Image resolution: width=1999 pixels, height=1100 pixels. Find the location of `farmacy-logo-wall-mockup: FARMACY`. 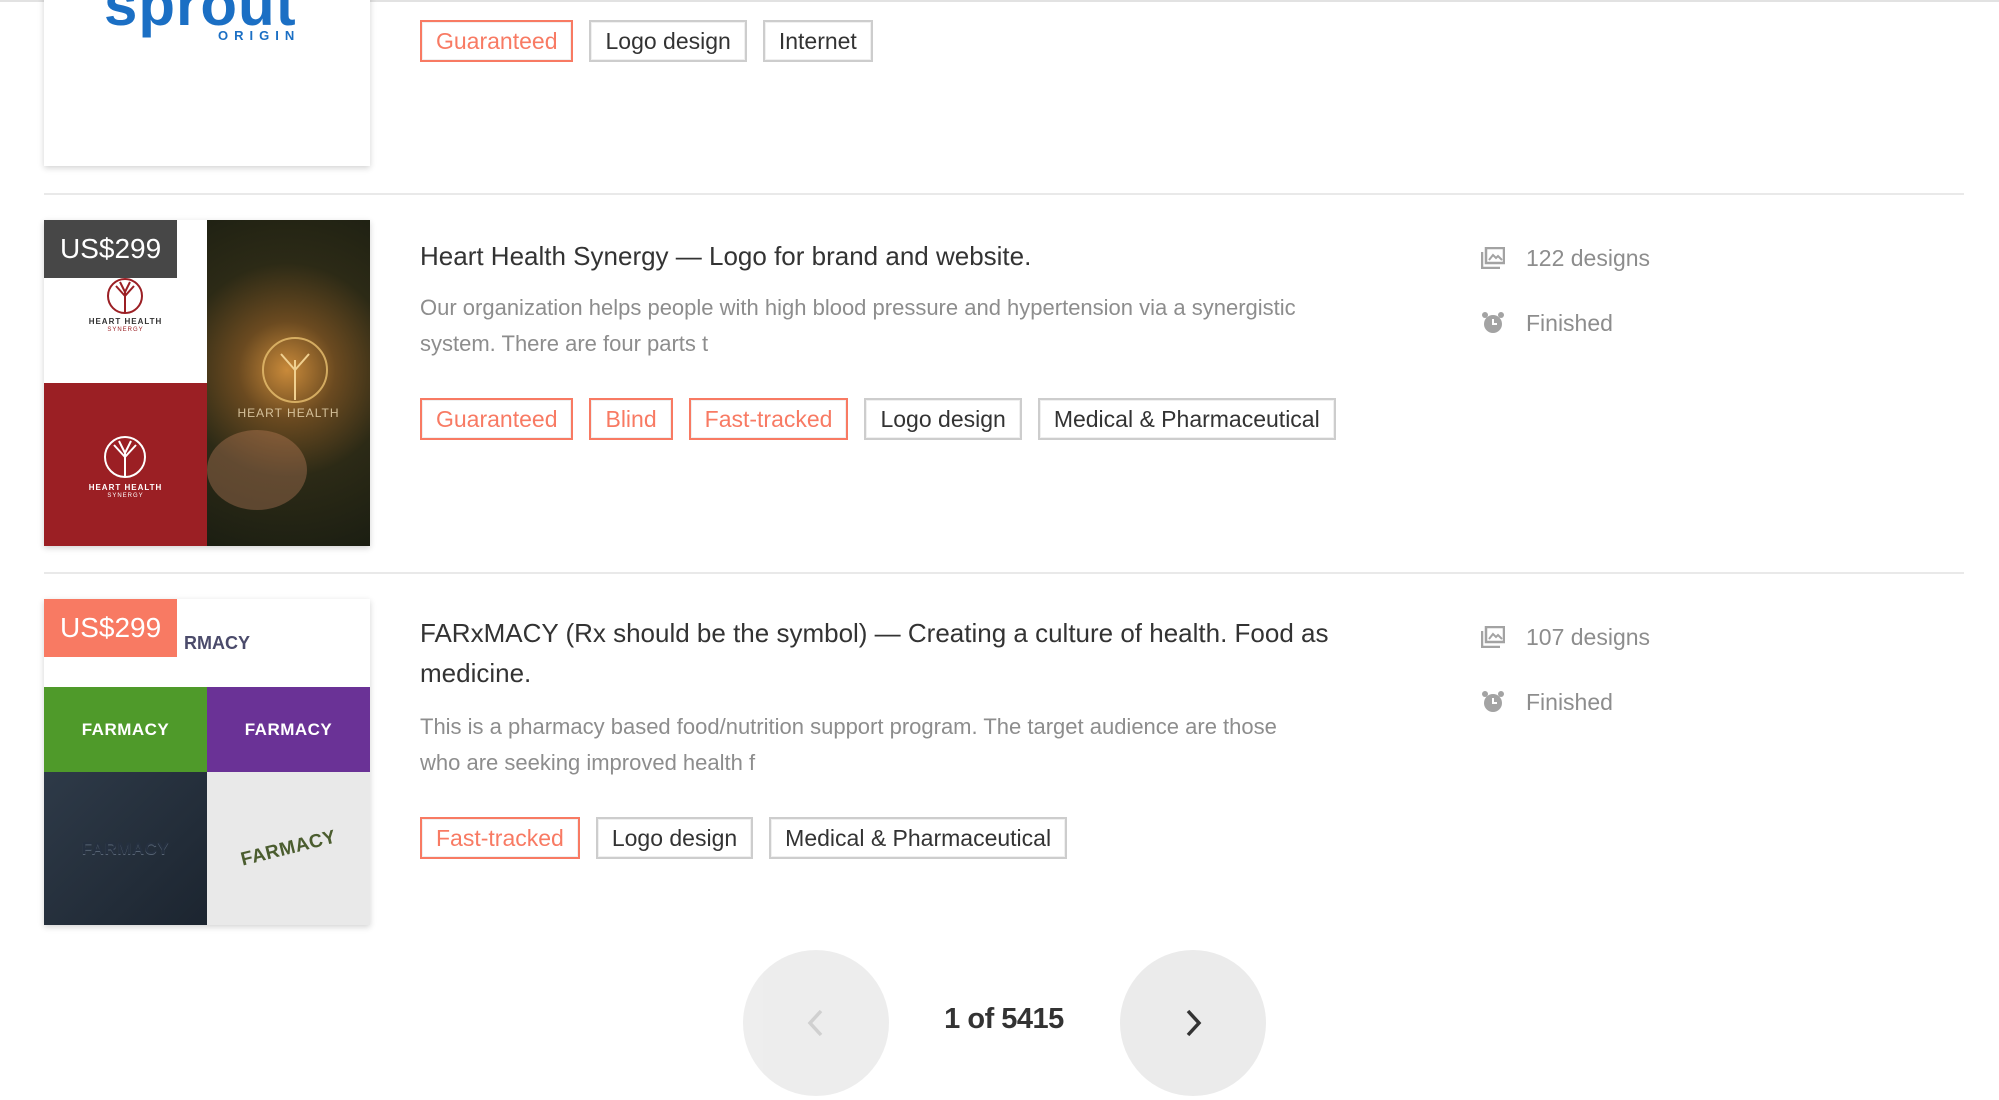

farmacy-logo-wall-mockup: FARMACY is located at coordinates (125, 848).